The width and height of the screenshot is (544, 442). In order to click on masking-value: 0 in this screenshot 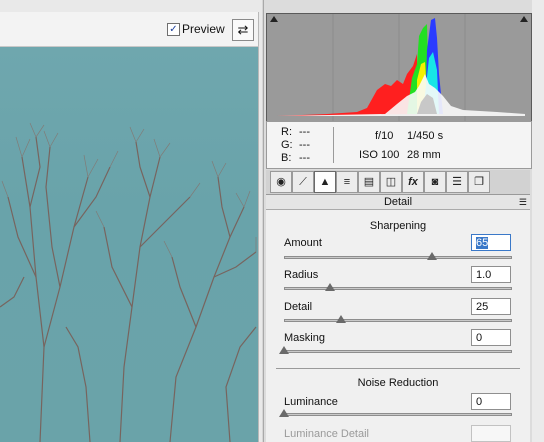, I will do `click(479, 338)`.